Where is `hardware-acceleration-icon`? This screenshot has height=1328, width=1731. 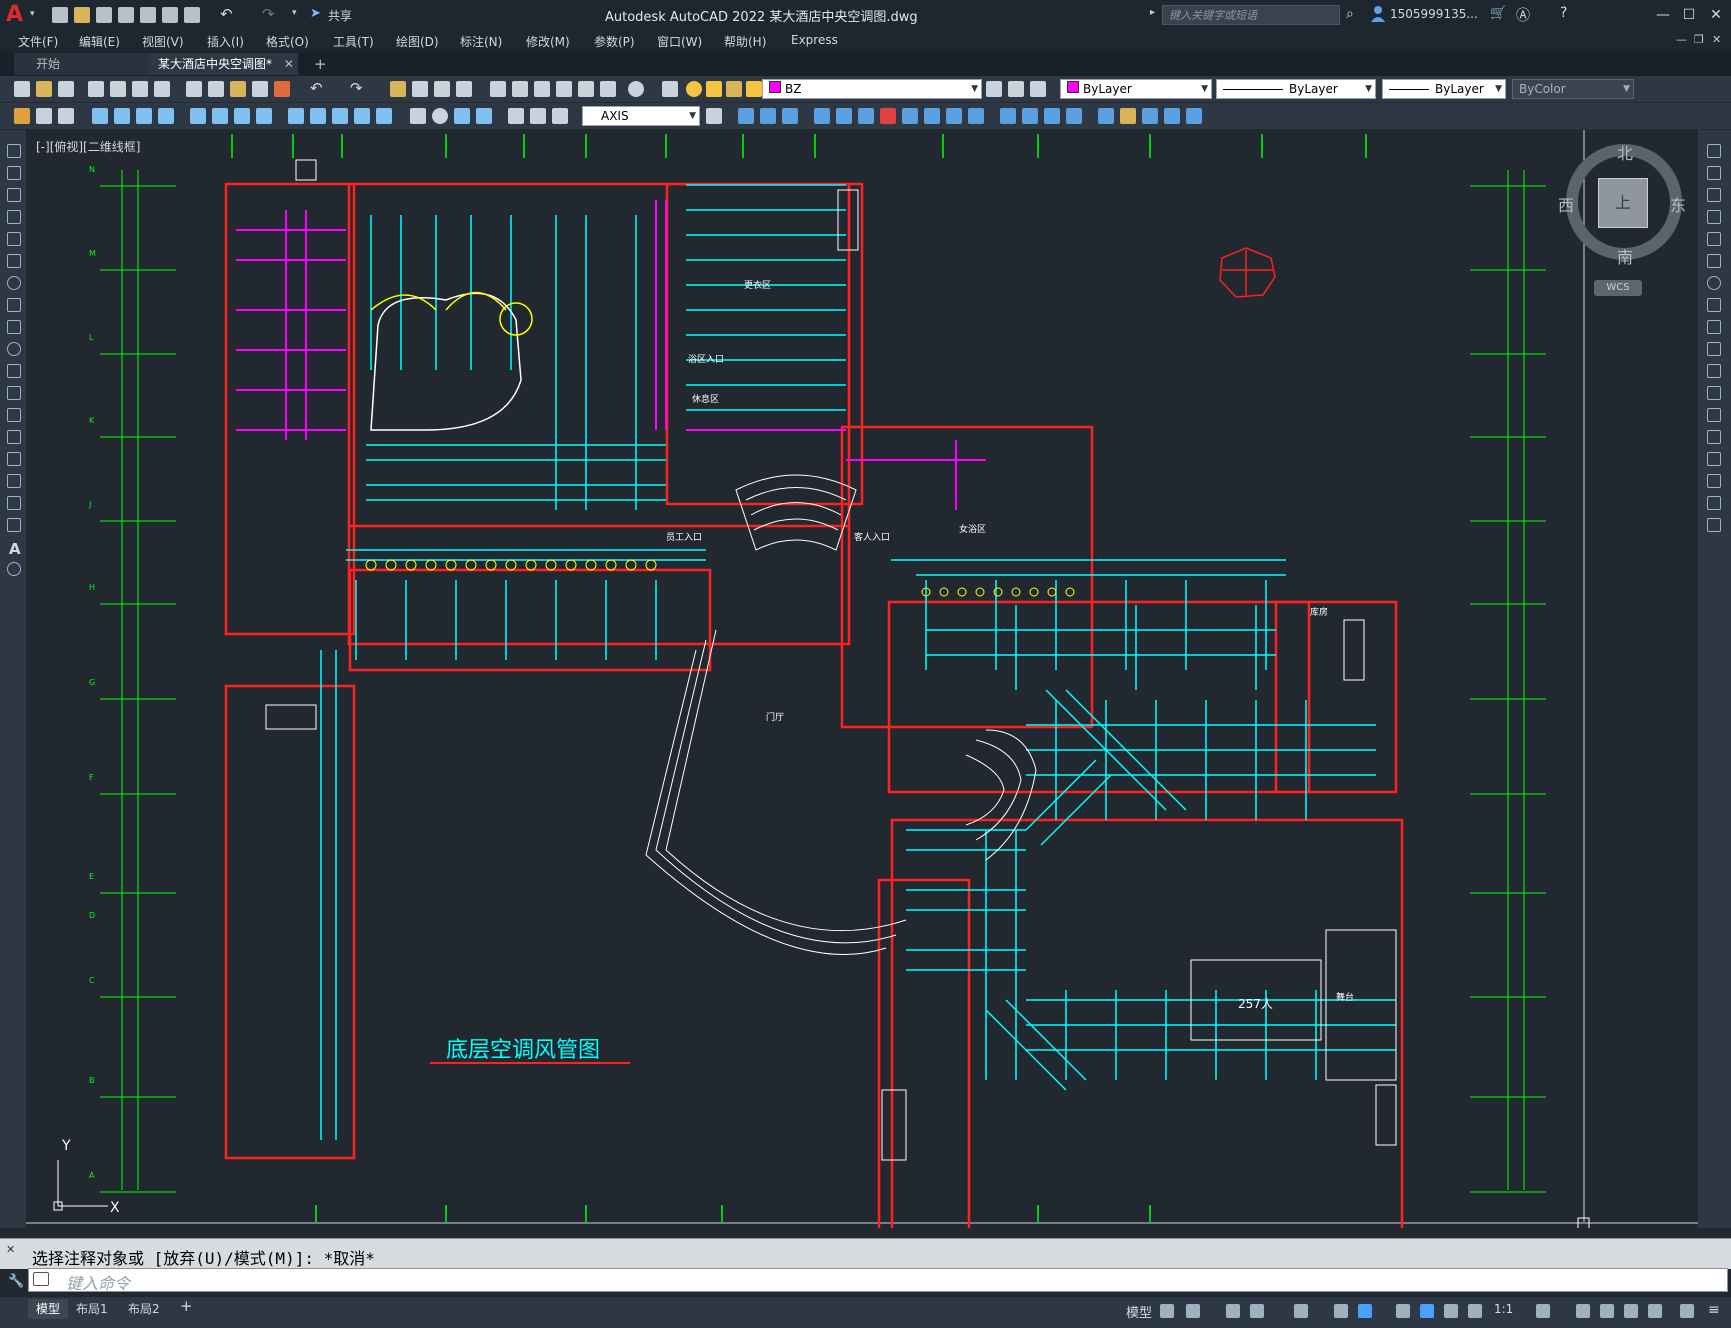 hardware-acceleration-icon is located at coordinates (1655, 1311).